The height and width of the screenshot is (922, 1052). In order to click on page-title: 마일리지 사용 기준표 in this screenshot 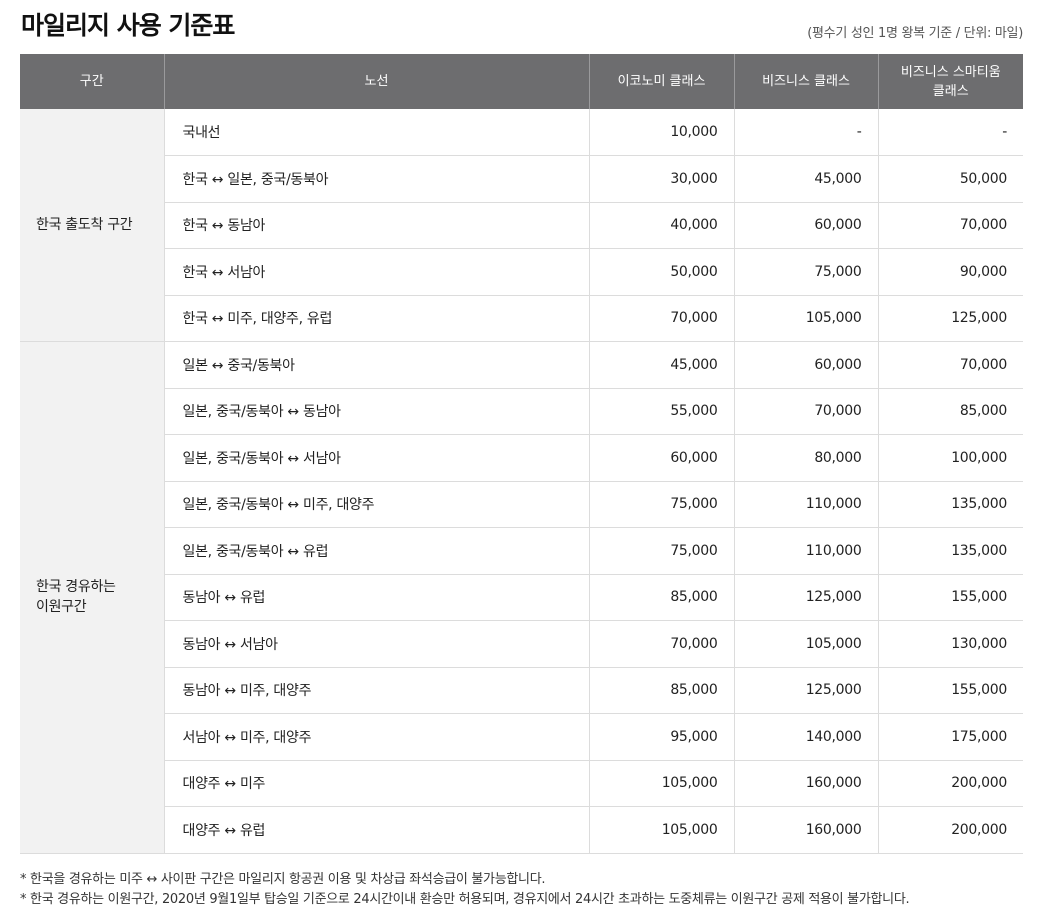, I will do `click(128, 25)`.